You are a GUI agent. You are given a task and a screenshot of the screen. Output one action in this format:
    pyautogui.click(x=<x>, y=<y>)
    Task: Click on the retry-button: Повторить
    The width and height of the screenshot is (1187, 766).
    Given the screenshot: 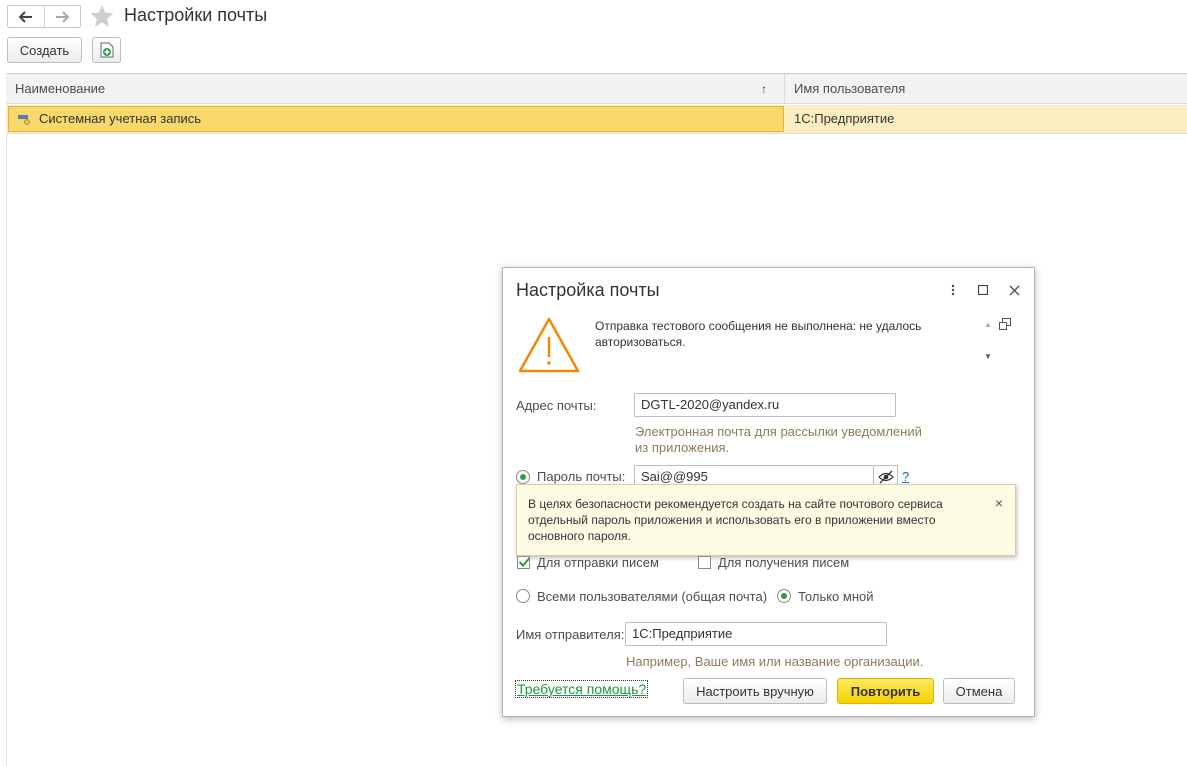 What is the action you would take?
    pyautogui.click(x=885, y=691)
    